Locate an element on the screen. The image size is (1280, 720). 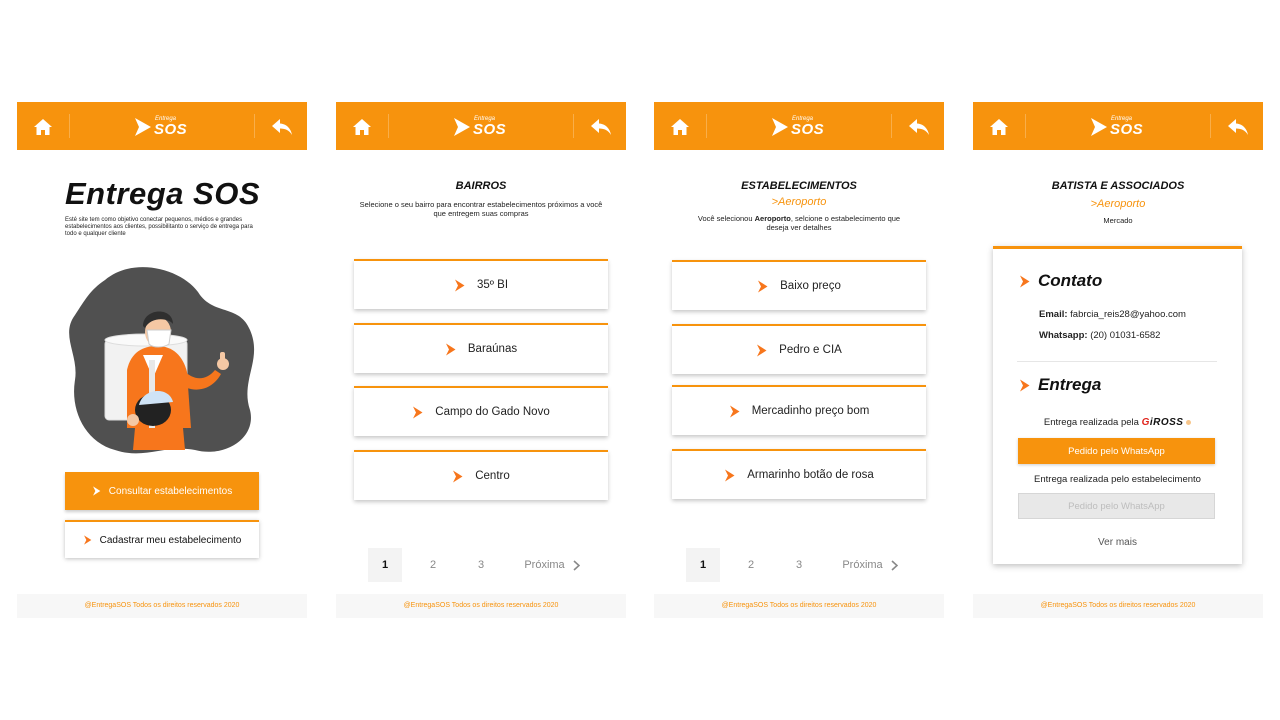
consult-establishments-label: Consultar estabelecimentos is located at coordinates (170, 491).